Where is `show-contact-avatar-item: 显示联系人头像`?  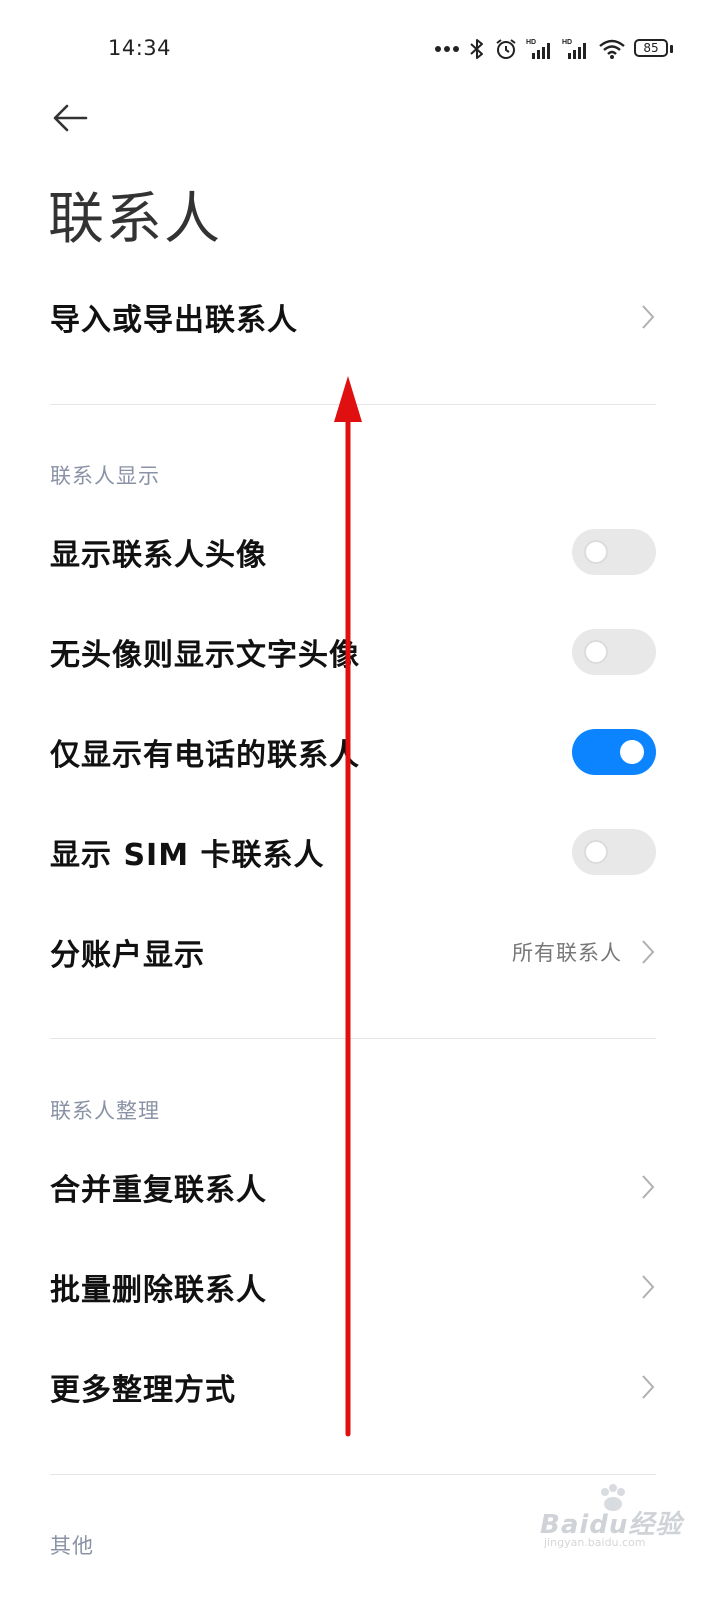
show-contact-avatar-item: 显示联系人头像 is located at coordinates (353, 552).